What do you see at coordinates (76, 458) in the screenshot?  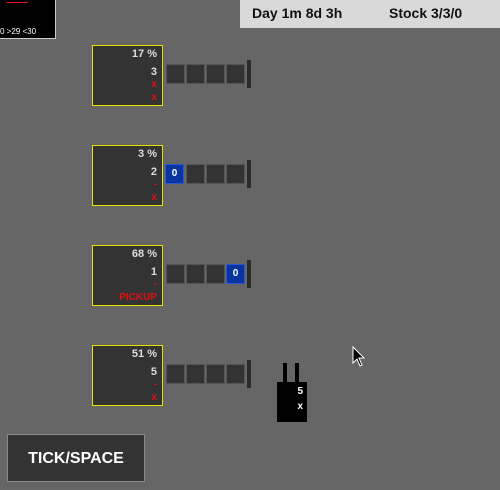 I see `tick-button: TICK/SPACE` at bounding box center [76, 458].